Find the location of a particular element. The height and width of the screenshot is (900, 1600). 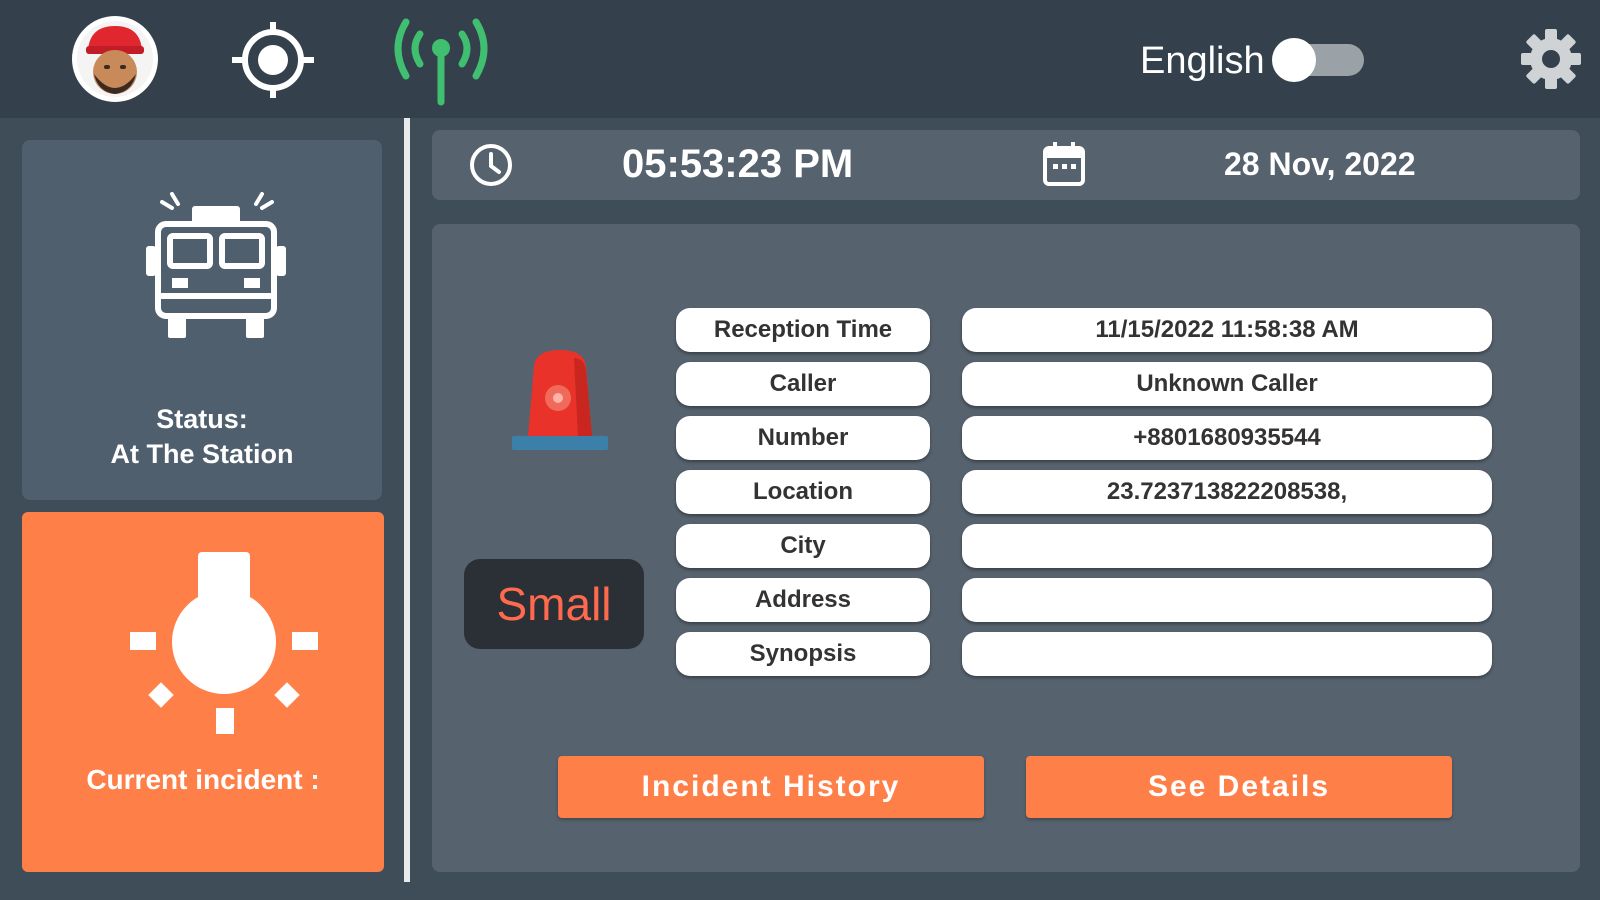

language-label: English is located at coordinates (1202, 61).